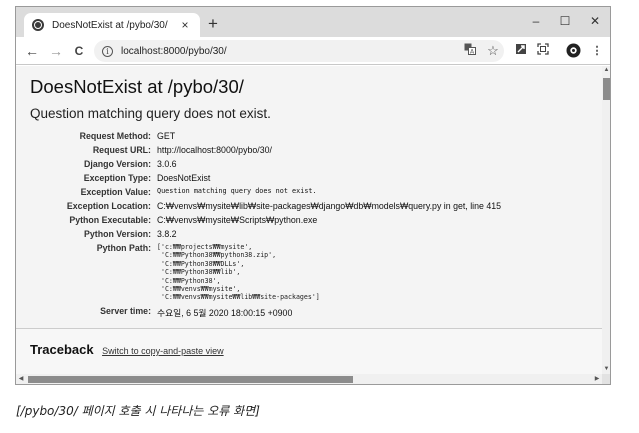 Image resolution: width=639 pixels, height=433 pixels. I want to click on copy-paste-view-link: Switch to copy-and-paste view, so click(163, 351).